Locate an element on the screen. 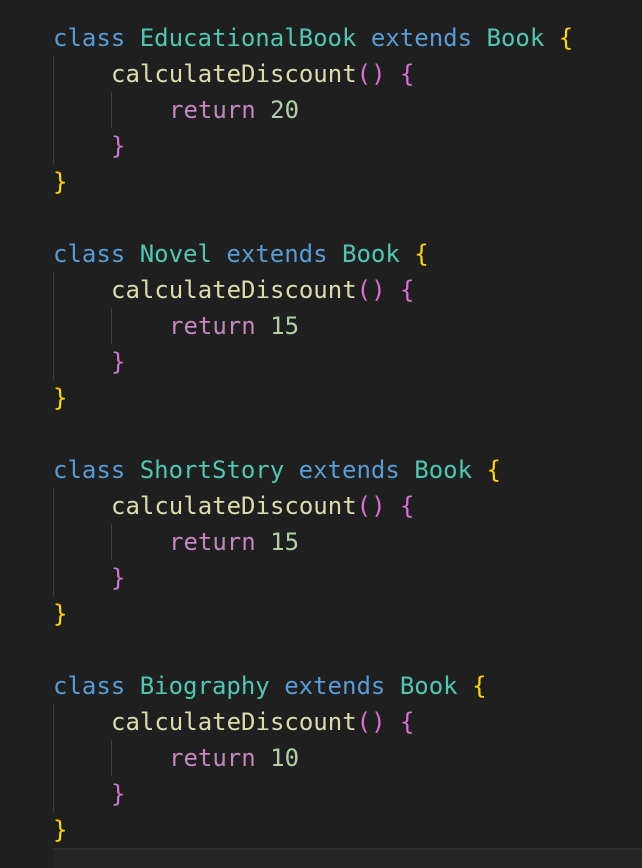  class-declaration-line: class EducationalBook extends Book { is located at coordinates (313, 38).